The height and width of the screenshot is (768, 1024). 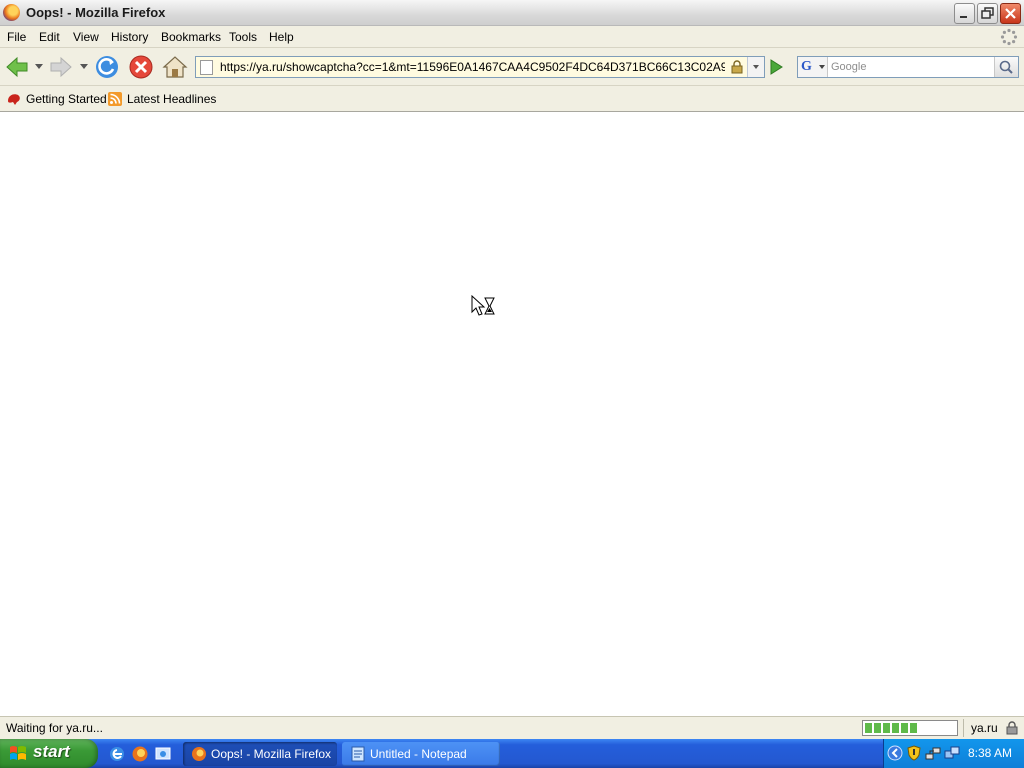 I want to click on google-icon: G, so click(x=806, y=66).